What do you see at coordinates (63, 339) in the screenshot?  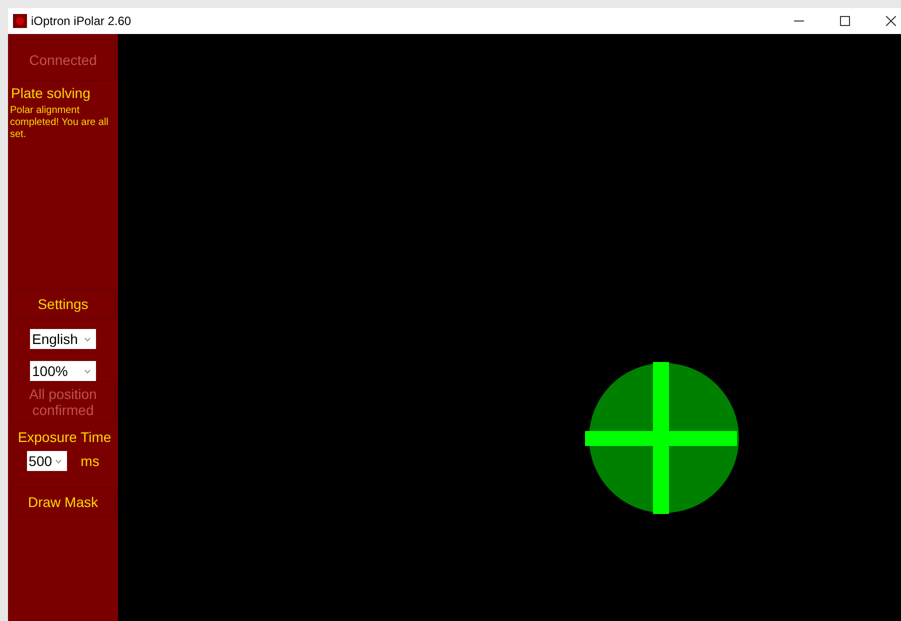 I see `dropdown: English` at bounding box center [63, 339].